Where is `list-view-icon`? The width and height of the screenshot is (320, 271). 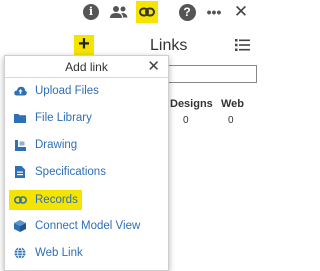
list-view-icon is located at coordinates (242, 45).